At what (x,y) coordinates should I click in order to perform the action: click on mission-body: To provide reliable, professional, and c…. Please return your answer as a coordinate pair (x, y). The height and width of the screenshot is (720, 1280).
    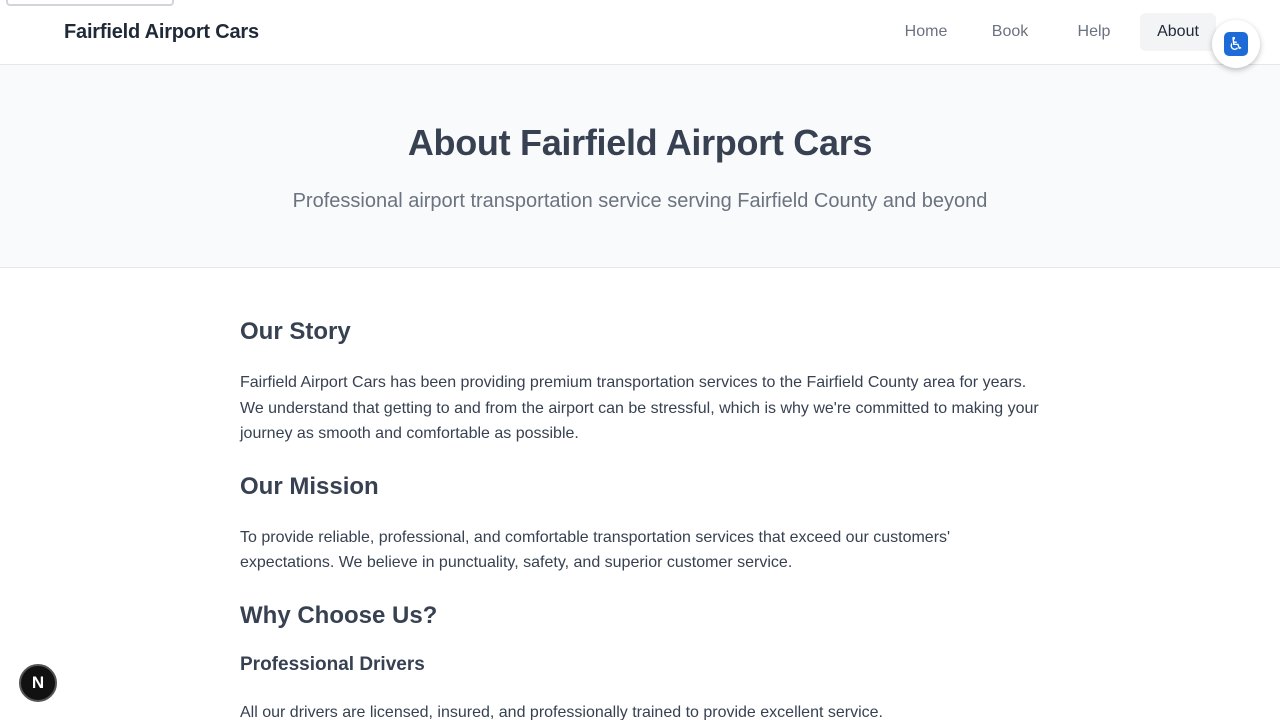
    Looking at the image, I should click on (595, 550).